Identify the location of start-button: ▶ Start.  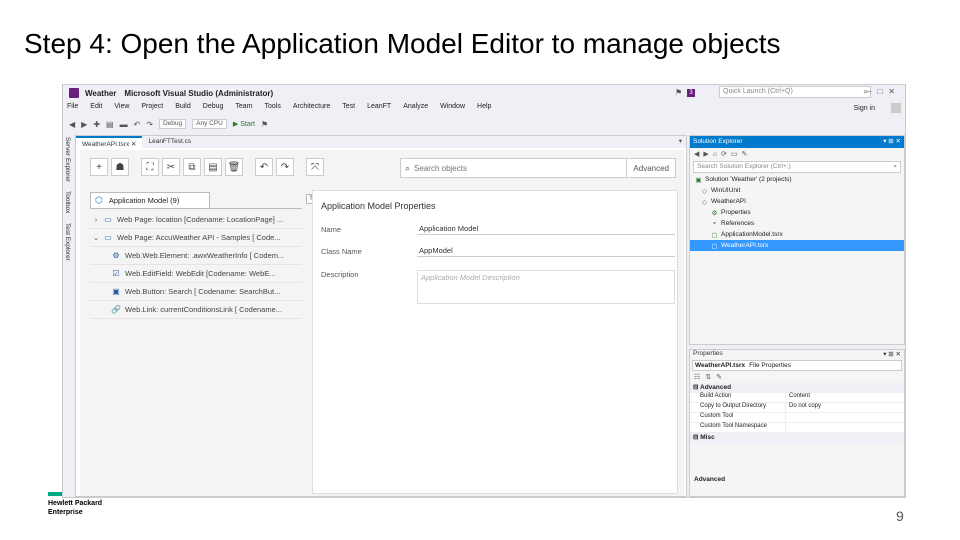
(244, 124).